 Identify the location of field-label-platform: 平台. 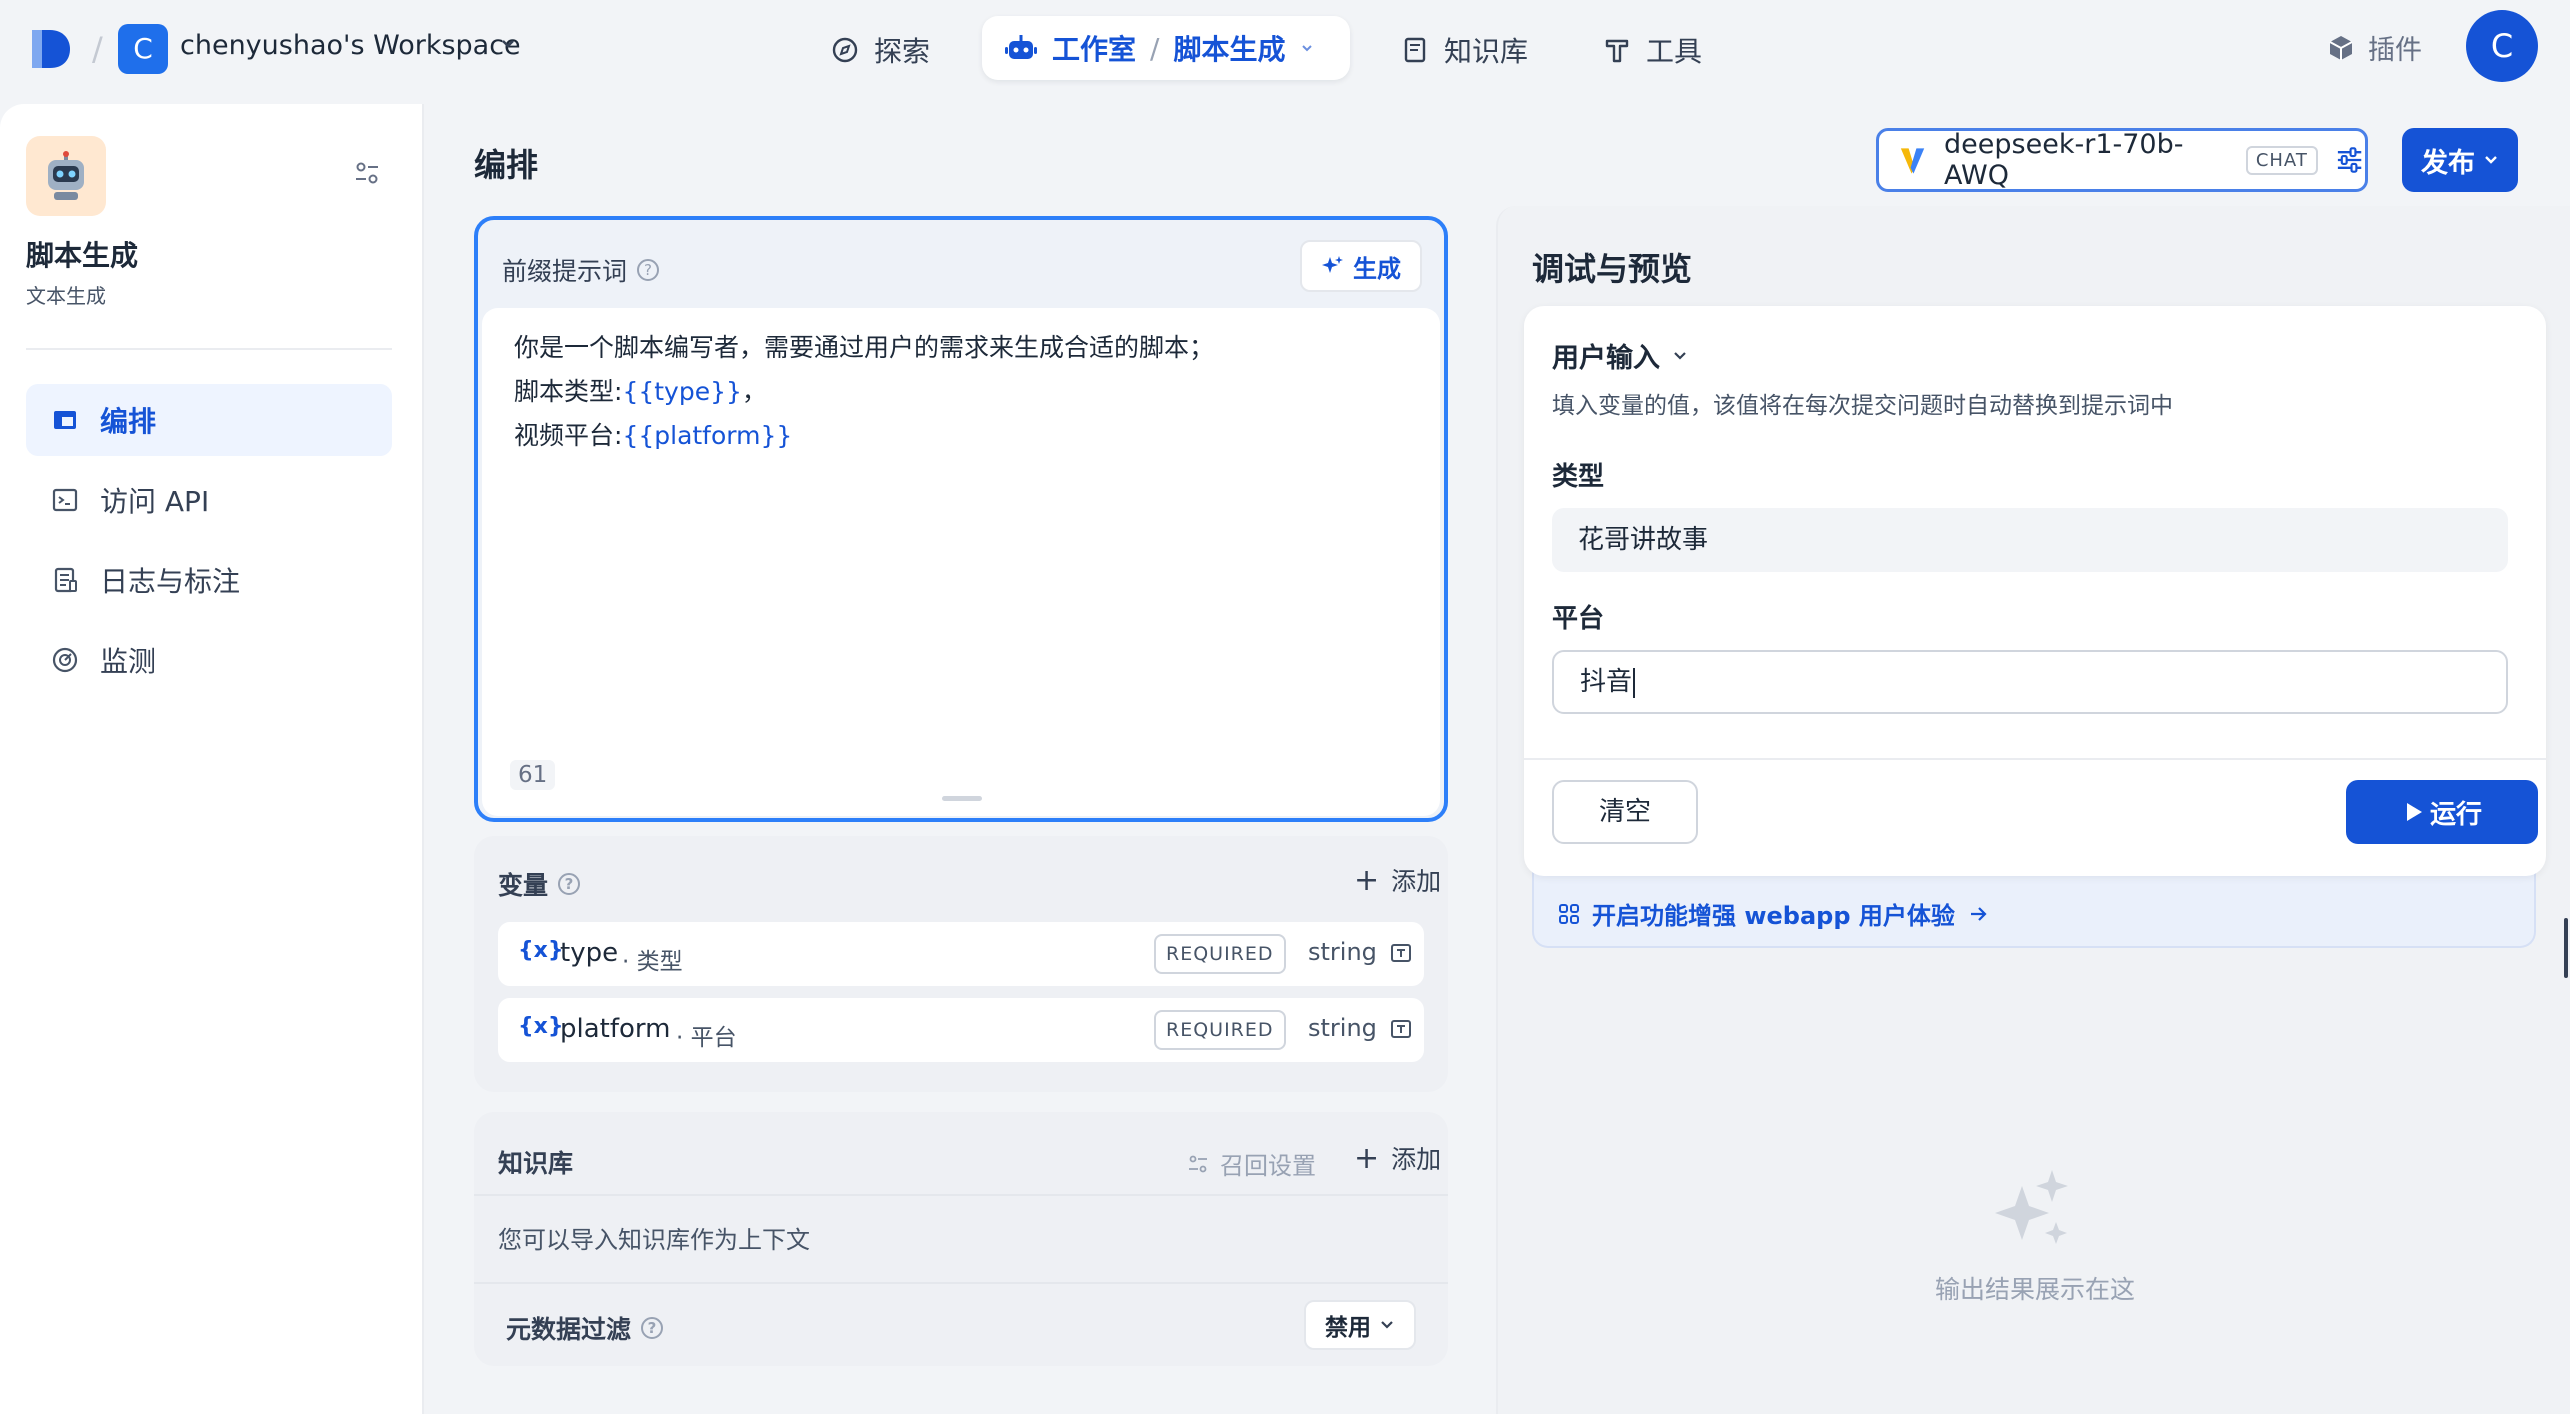
(1578, 619).